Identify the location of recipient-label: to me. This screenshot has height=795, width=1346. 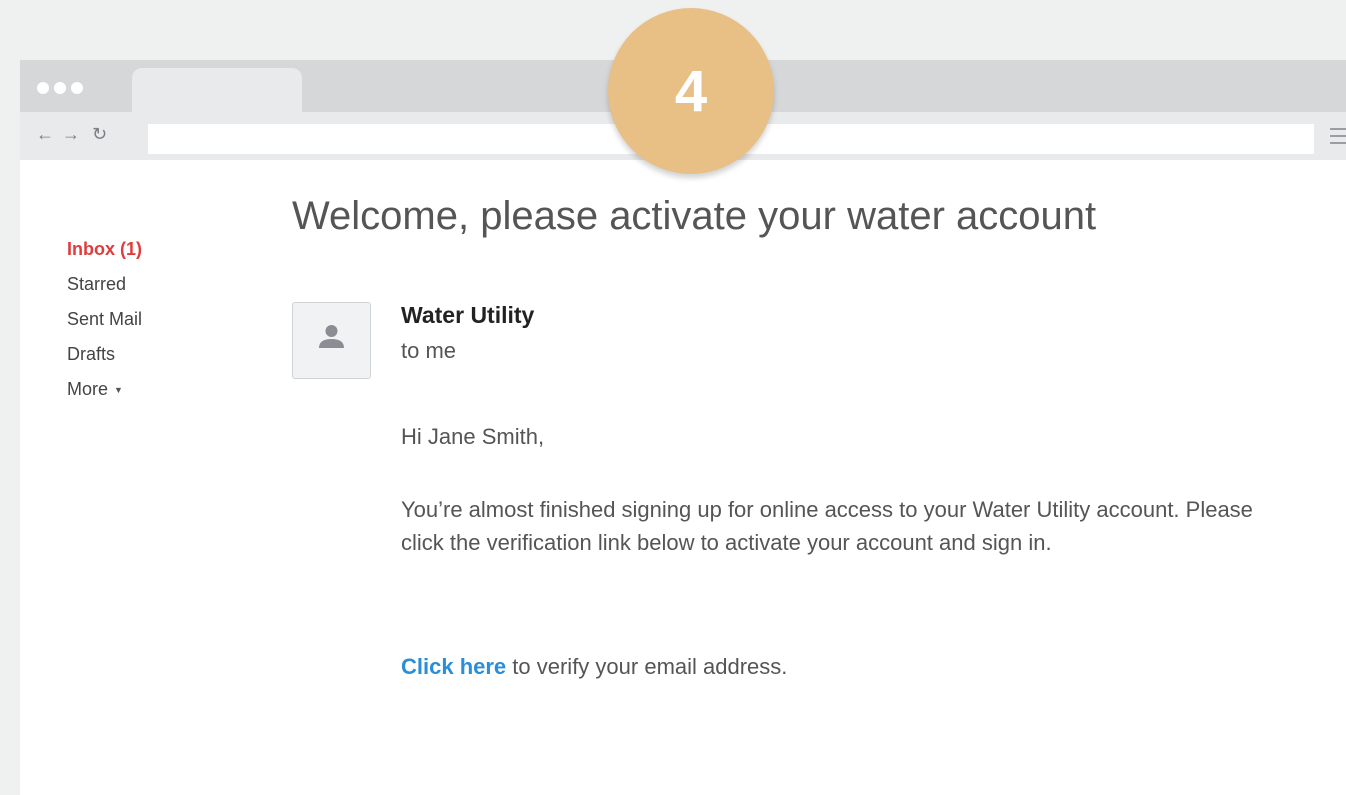
(429, 350).